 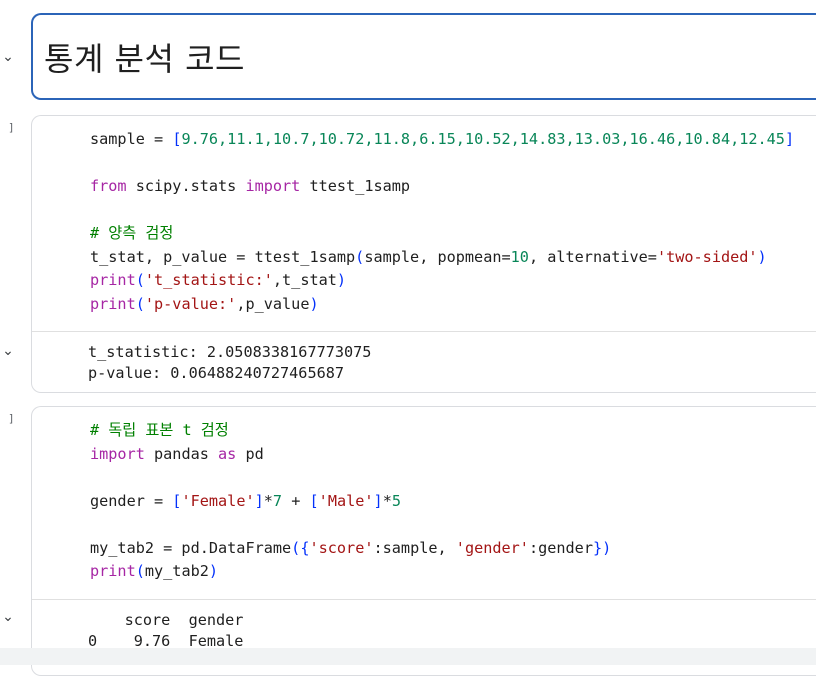 I want to click on markdown-heading: 통계 분석 코드, so click(x=144, y=59).